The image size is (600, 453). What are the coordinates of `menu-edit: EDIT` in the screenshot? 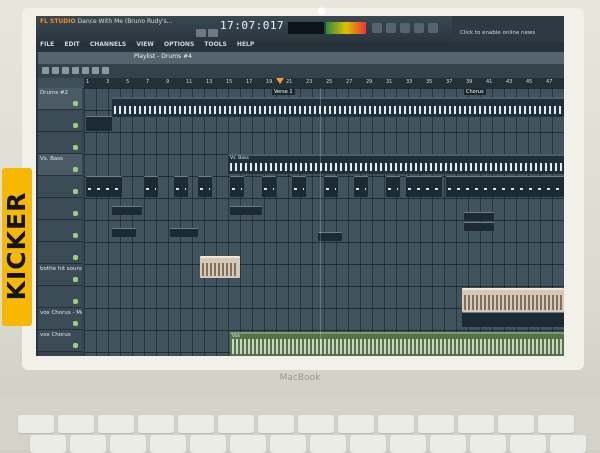 It's located at (71, 44).